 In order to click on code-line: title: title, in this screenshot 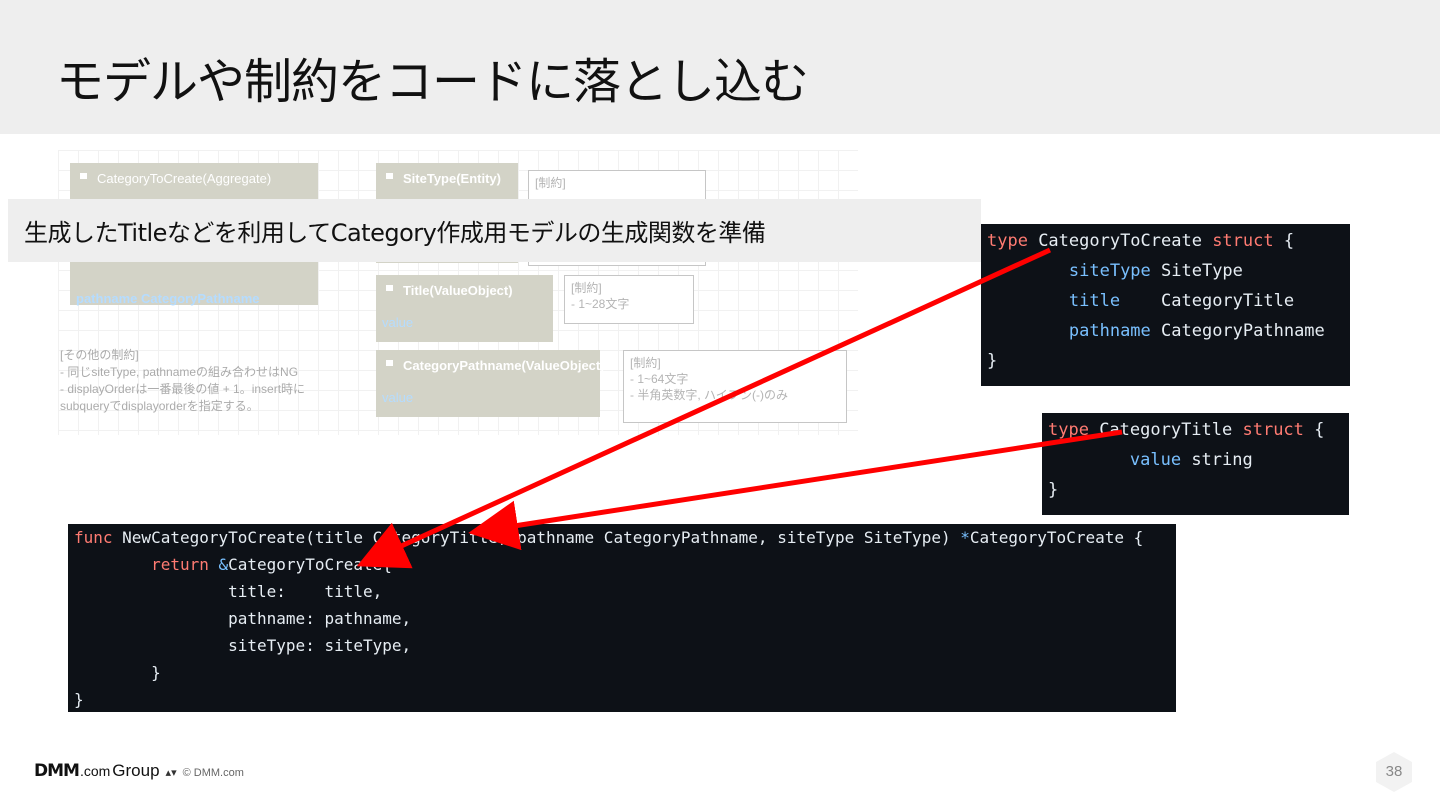, I will do `click(622, 591)`.